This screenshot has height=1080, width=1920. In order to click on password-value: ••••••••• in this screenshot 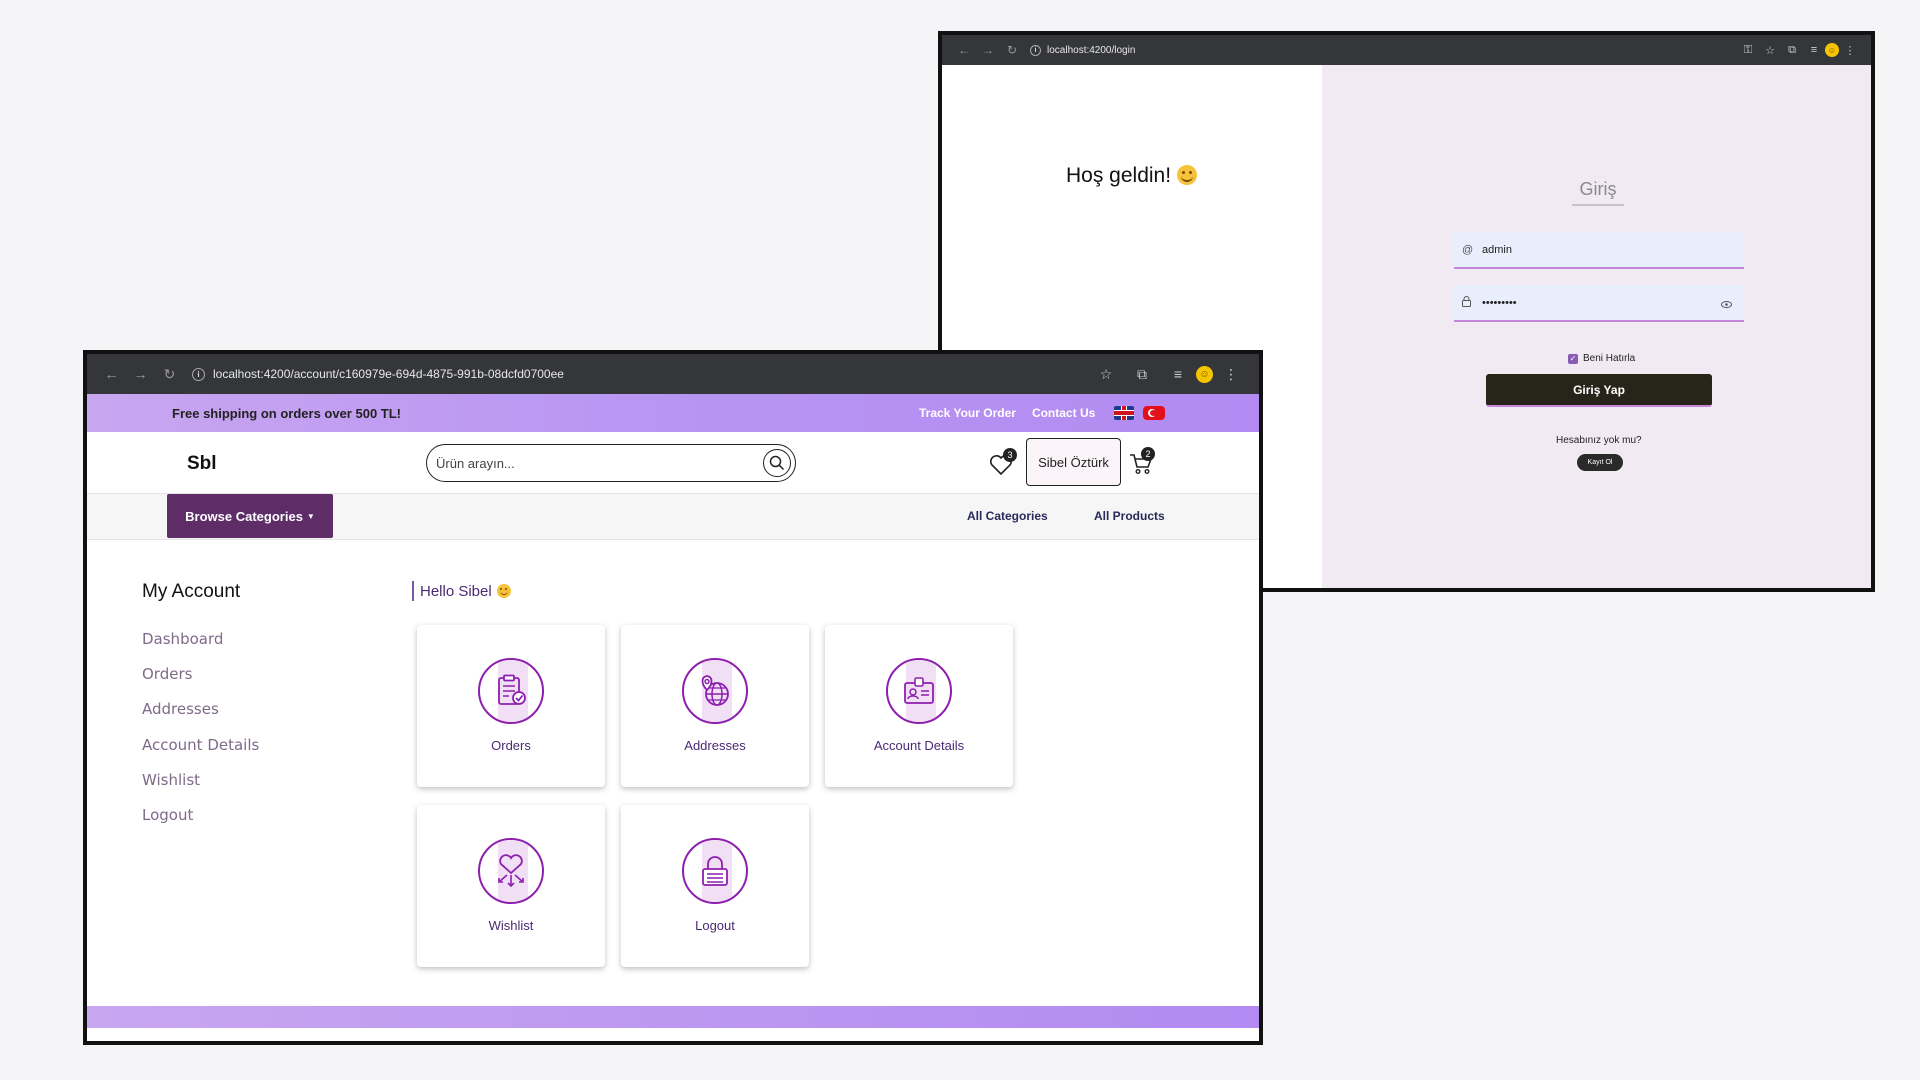, I will do `click(1499, 302)`.